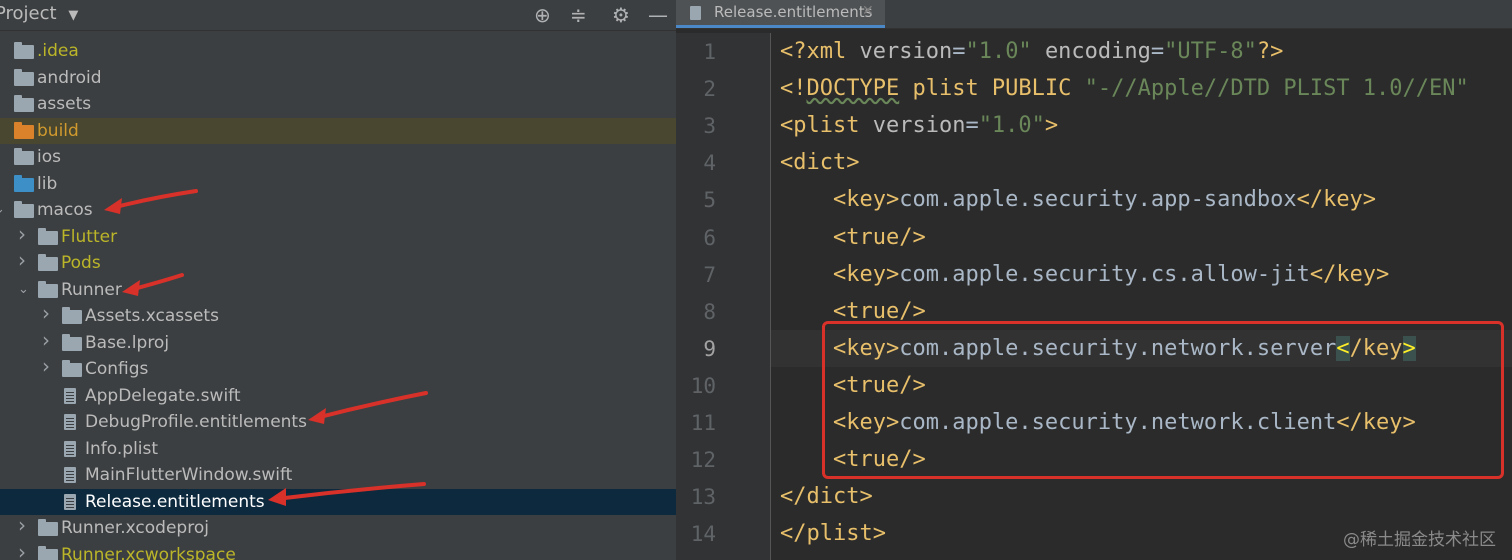  What do you see at coordinates (338, 51) in the screenshot?
I see `tree-item-idea: .idea` at bounding box center [338, 51].